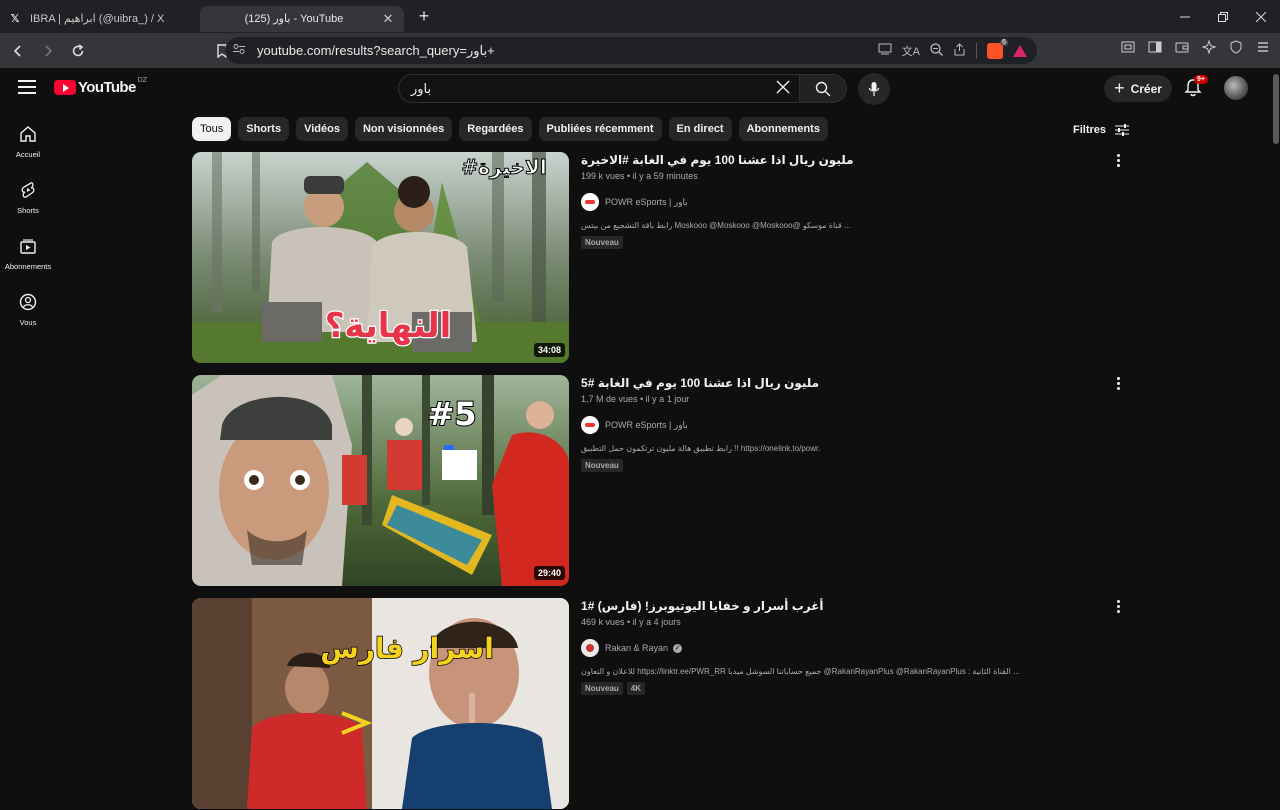  Describe the element at coordinates (823, 88) in the screenshot. I see `search-button` at that location.